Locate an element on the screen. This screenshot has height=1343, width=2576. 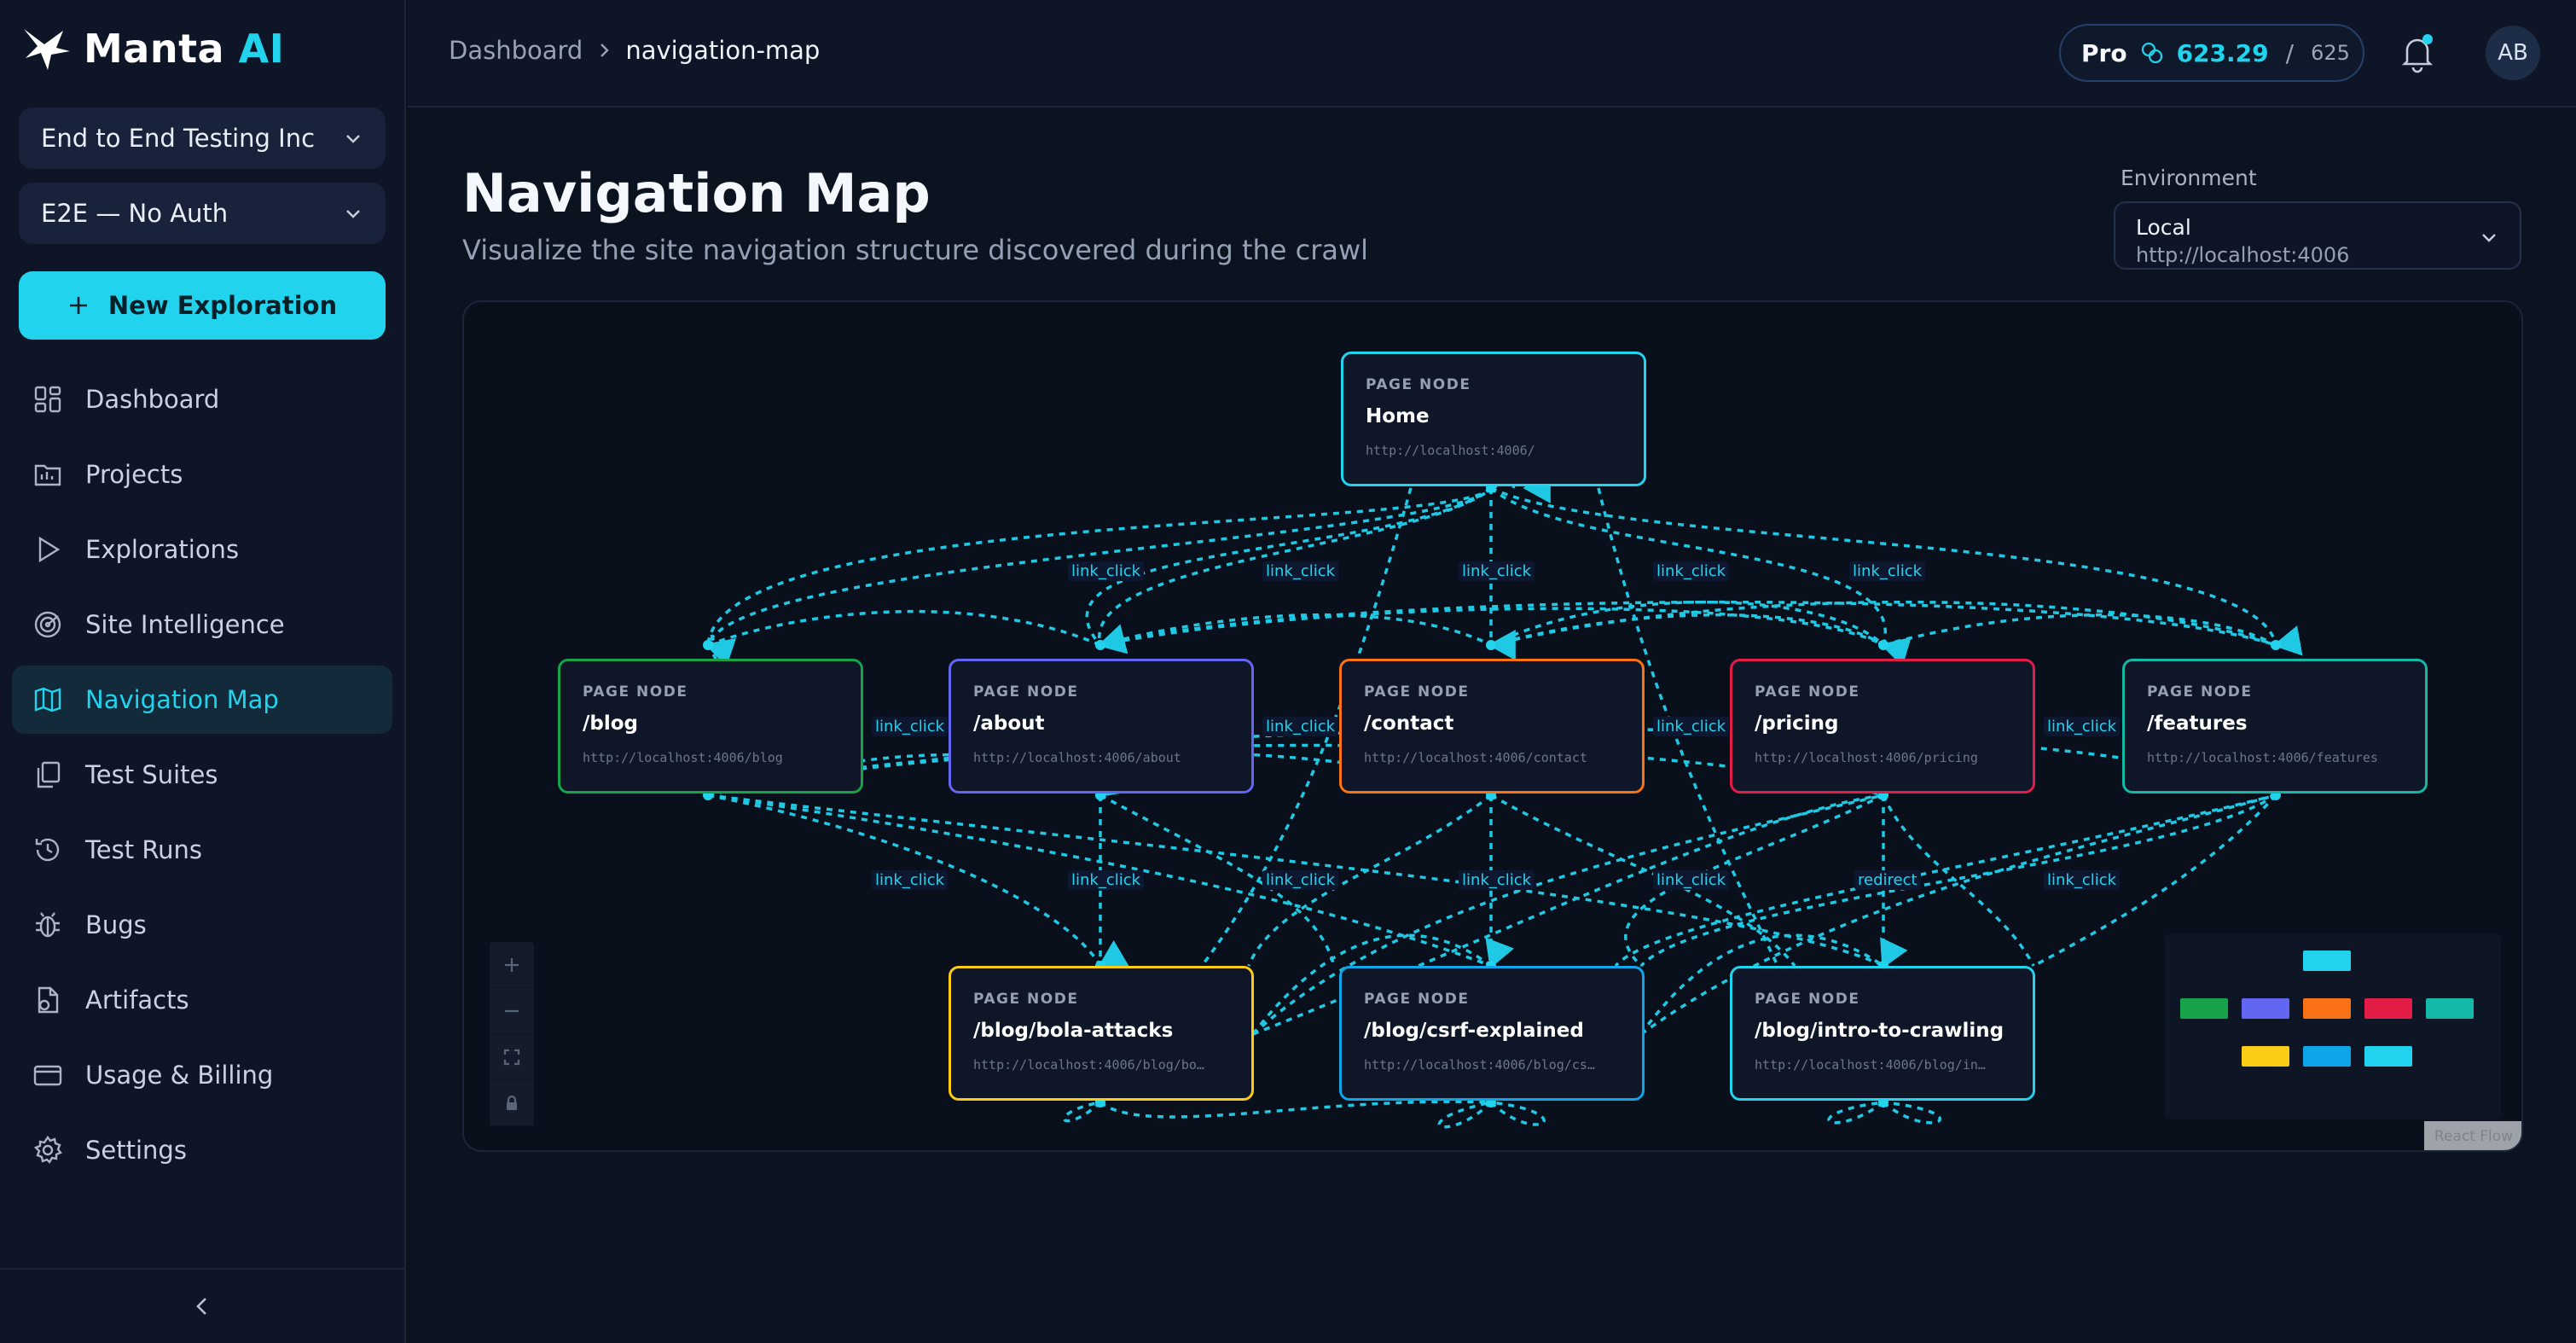
sidebar-item-projects: Projects is located at coordinates (202, 474).